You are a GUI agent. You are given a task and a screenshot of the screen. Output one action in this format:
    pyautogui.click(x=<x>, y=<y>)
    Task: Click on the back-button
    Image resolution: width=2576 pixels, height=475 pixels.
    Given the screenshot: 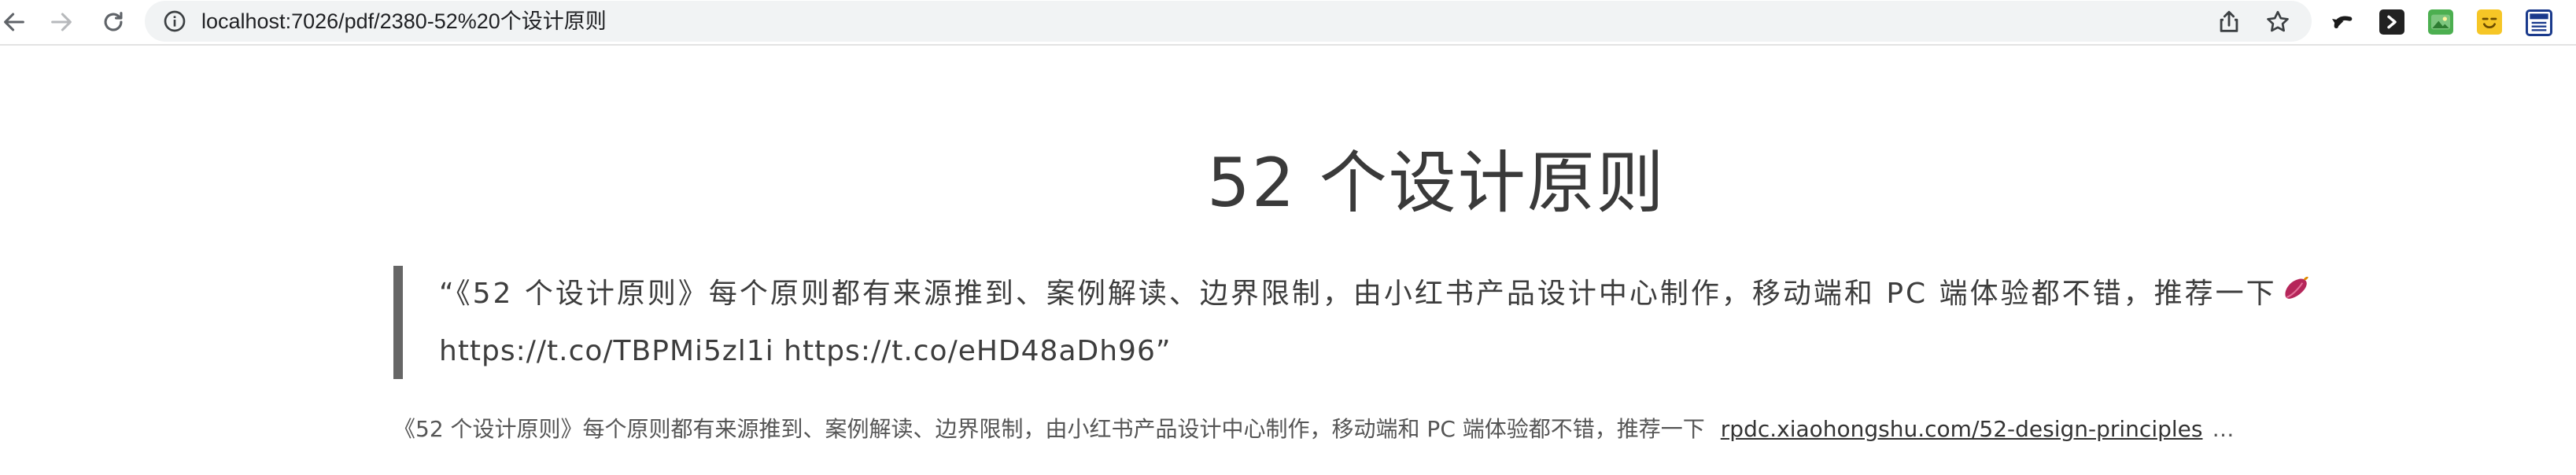 What is the action you would take?
    pyautogui.click(x=16, y=22)
    